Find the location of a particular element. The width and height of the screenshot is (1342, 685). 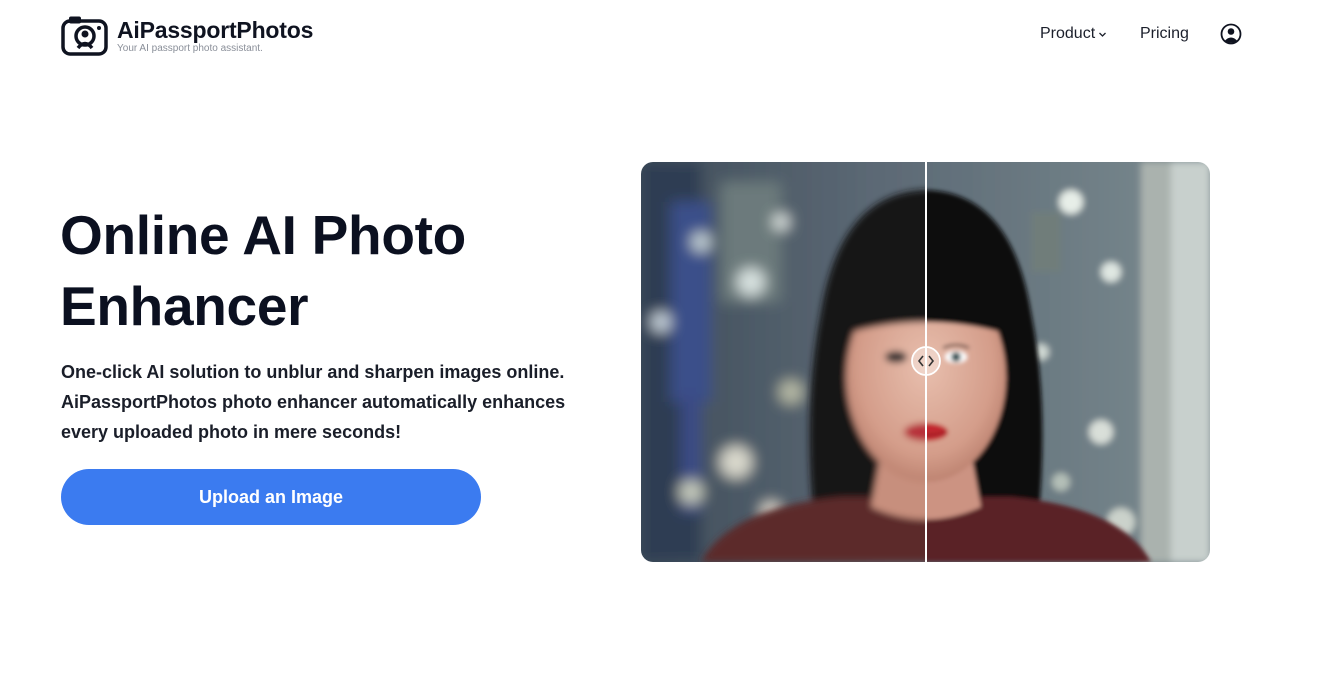

comparison-slider-handle is located at coordinates (926, 361).